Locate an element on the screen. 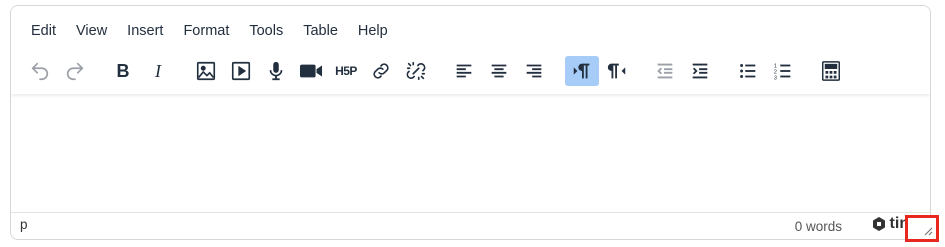 The height and width of the screenshot is (247, 945). calculator-icon is located at coordinates (831, 71).